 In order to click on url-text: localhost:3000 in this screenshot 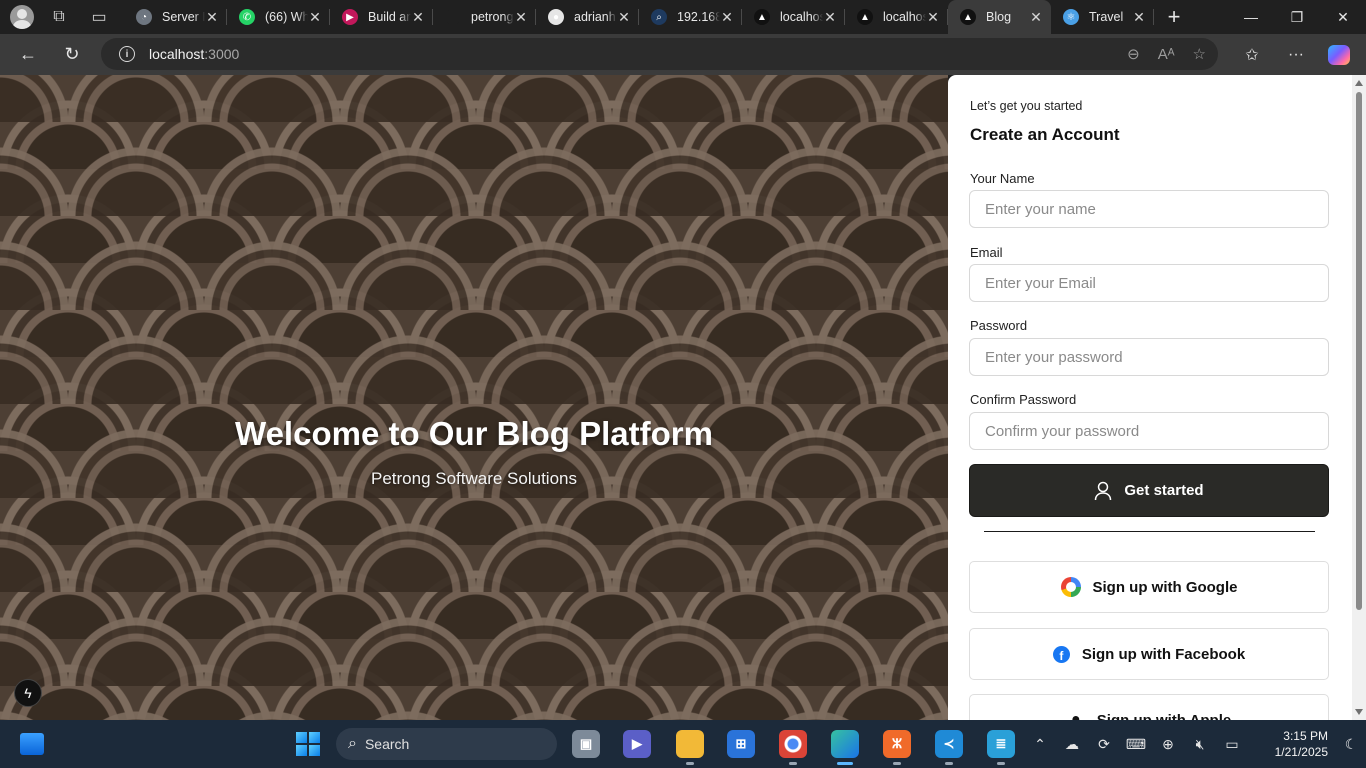, I will do `click(194, 54)`.